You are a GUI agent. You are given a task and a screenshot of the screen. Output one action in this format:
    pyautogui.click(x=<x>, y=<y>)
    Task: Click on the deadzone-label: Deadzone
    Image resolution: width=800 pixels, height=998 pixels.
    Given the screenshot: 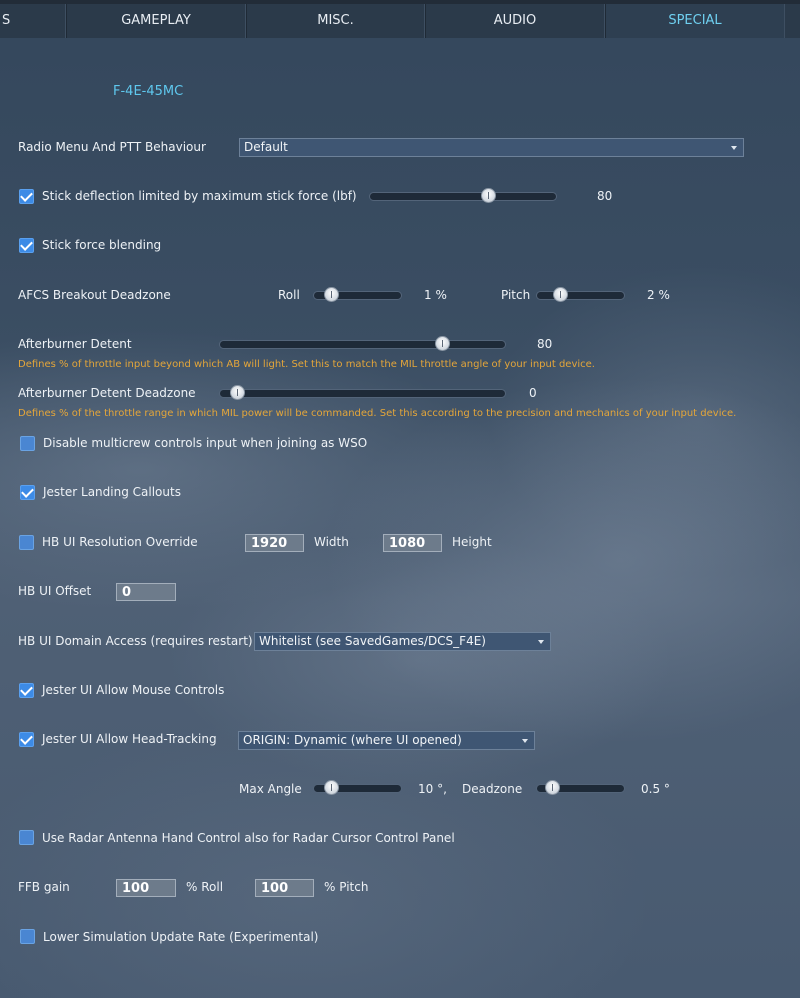 What is the action you would take?
    pyautogui.click(x=492, y=789)
    